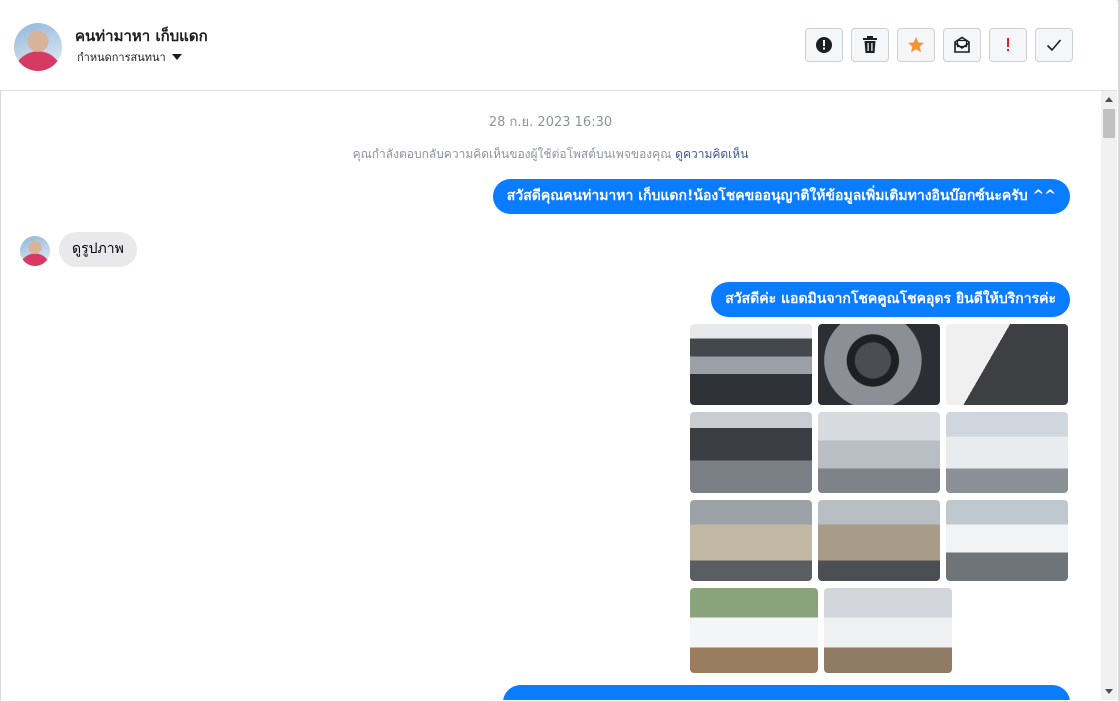 The image size is (1119, 702). I want to click on photo-truck-side, so click(879, 452).